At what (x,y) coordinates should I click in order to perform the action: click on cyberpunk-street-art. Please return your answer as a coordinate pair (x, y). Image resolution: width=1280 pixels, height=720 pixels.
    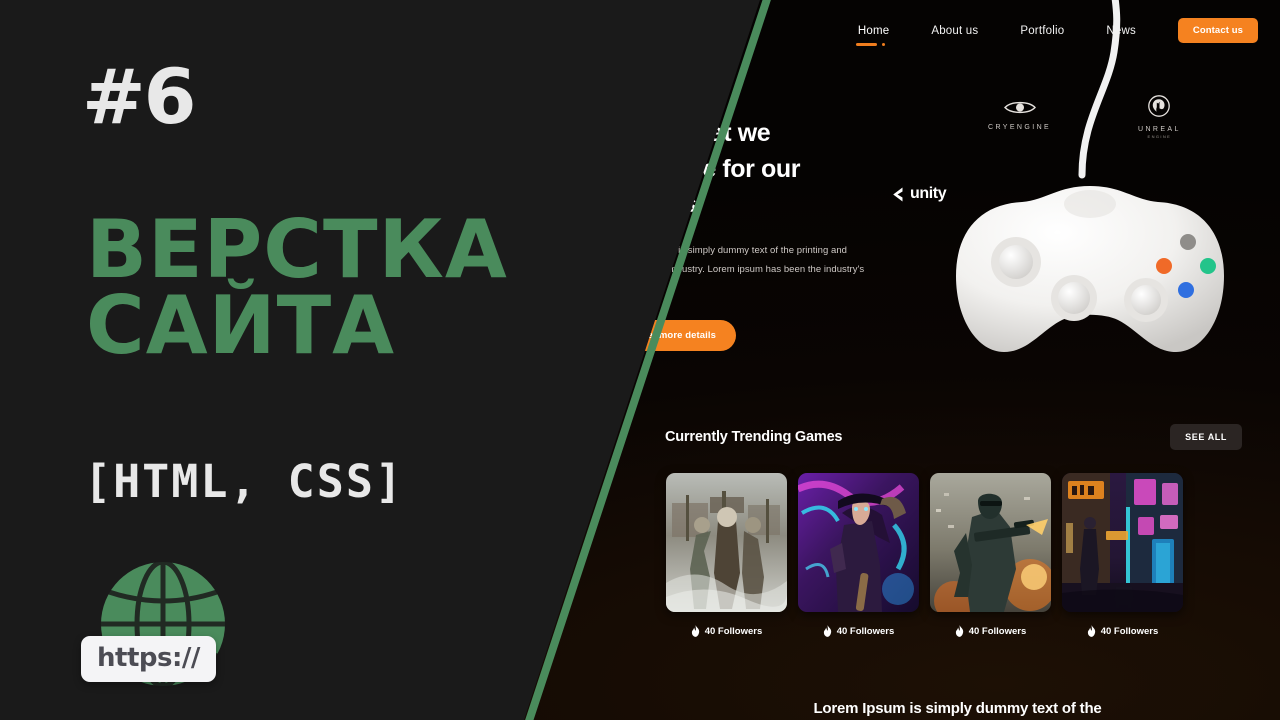
    Looking at the image, I should click on (1122, 542).